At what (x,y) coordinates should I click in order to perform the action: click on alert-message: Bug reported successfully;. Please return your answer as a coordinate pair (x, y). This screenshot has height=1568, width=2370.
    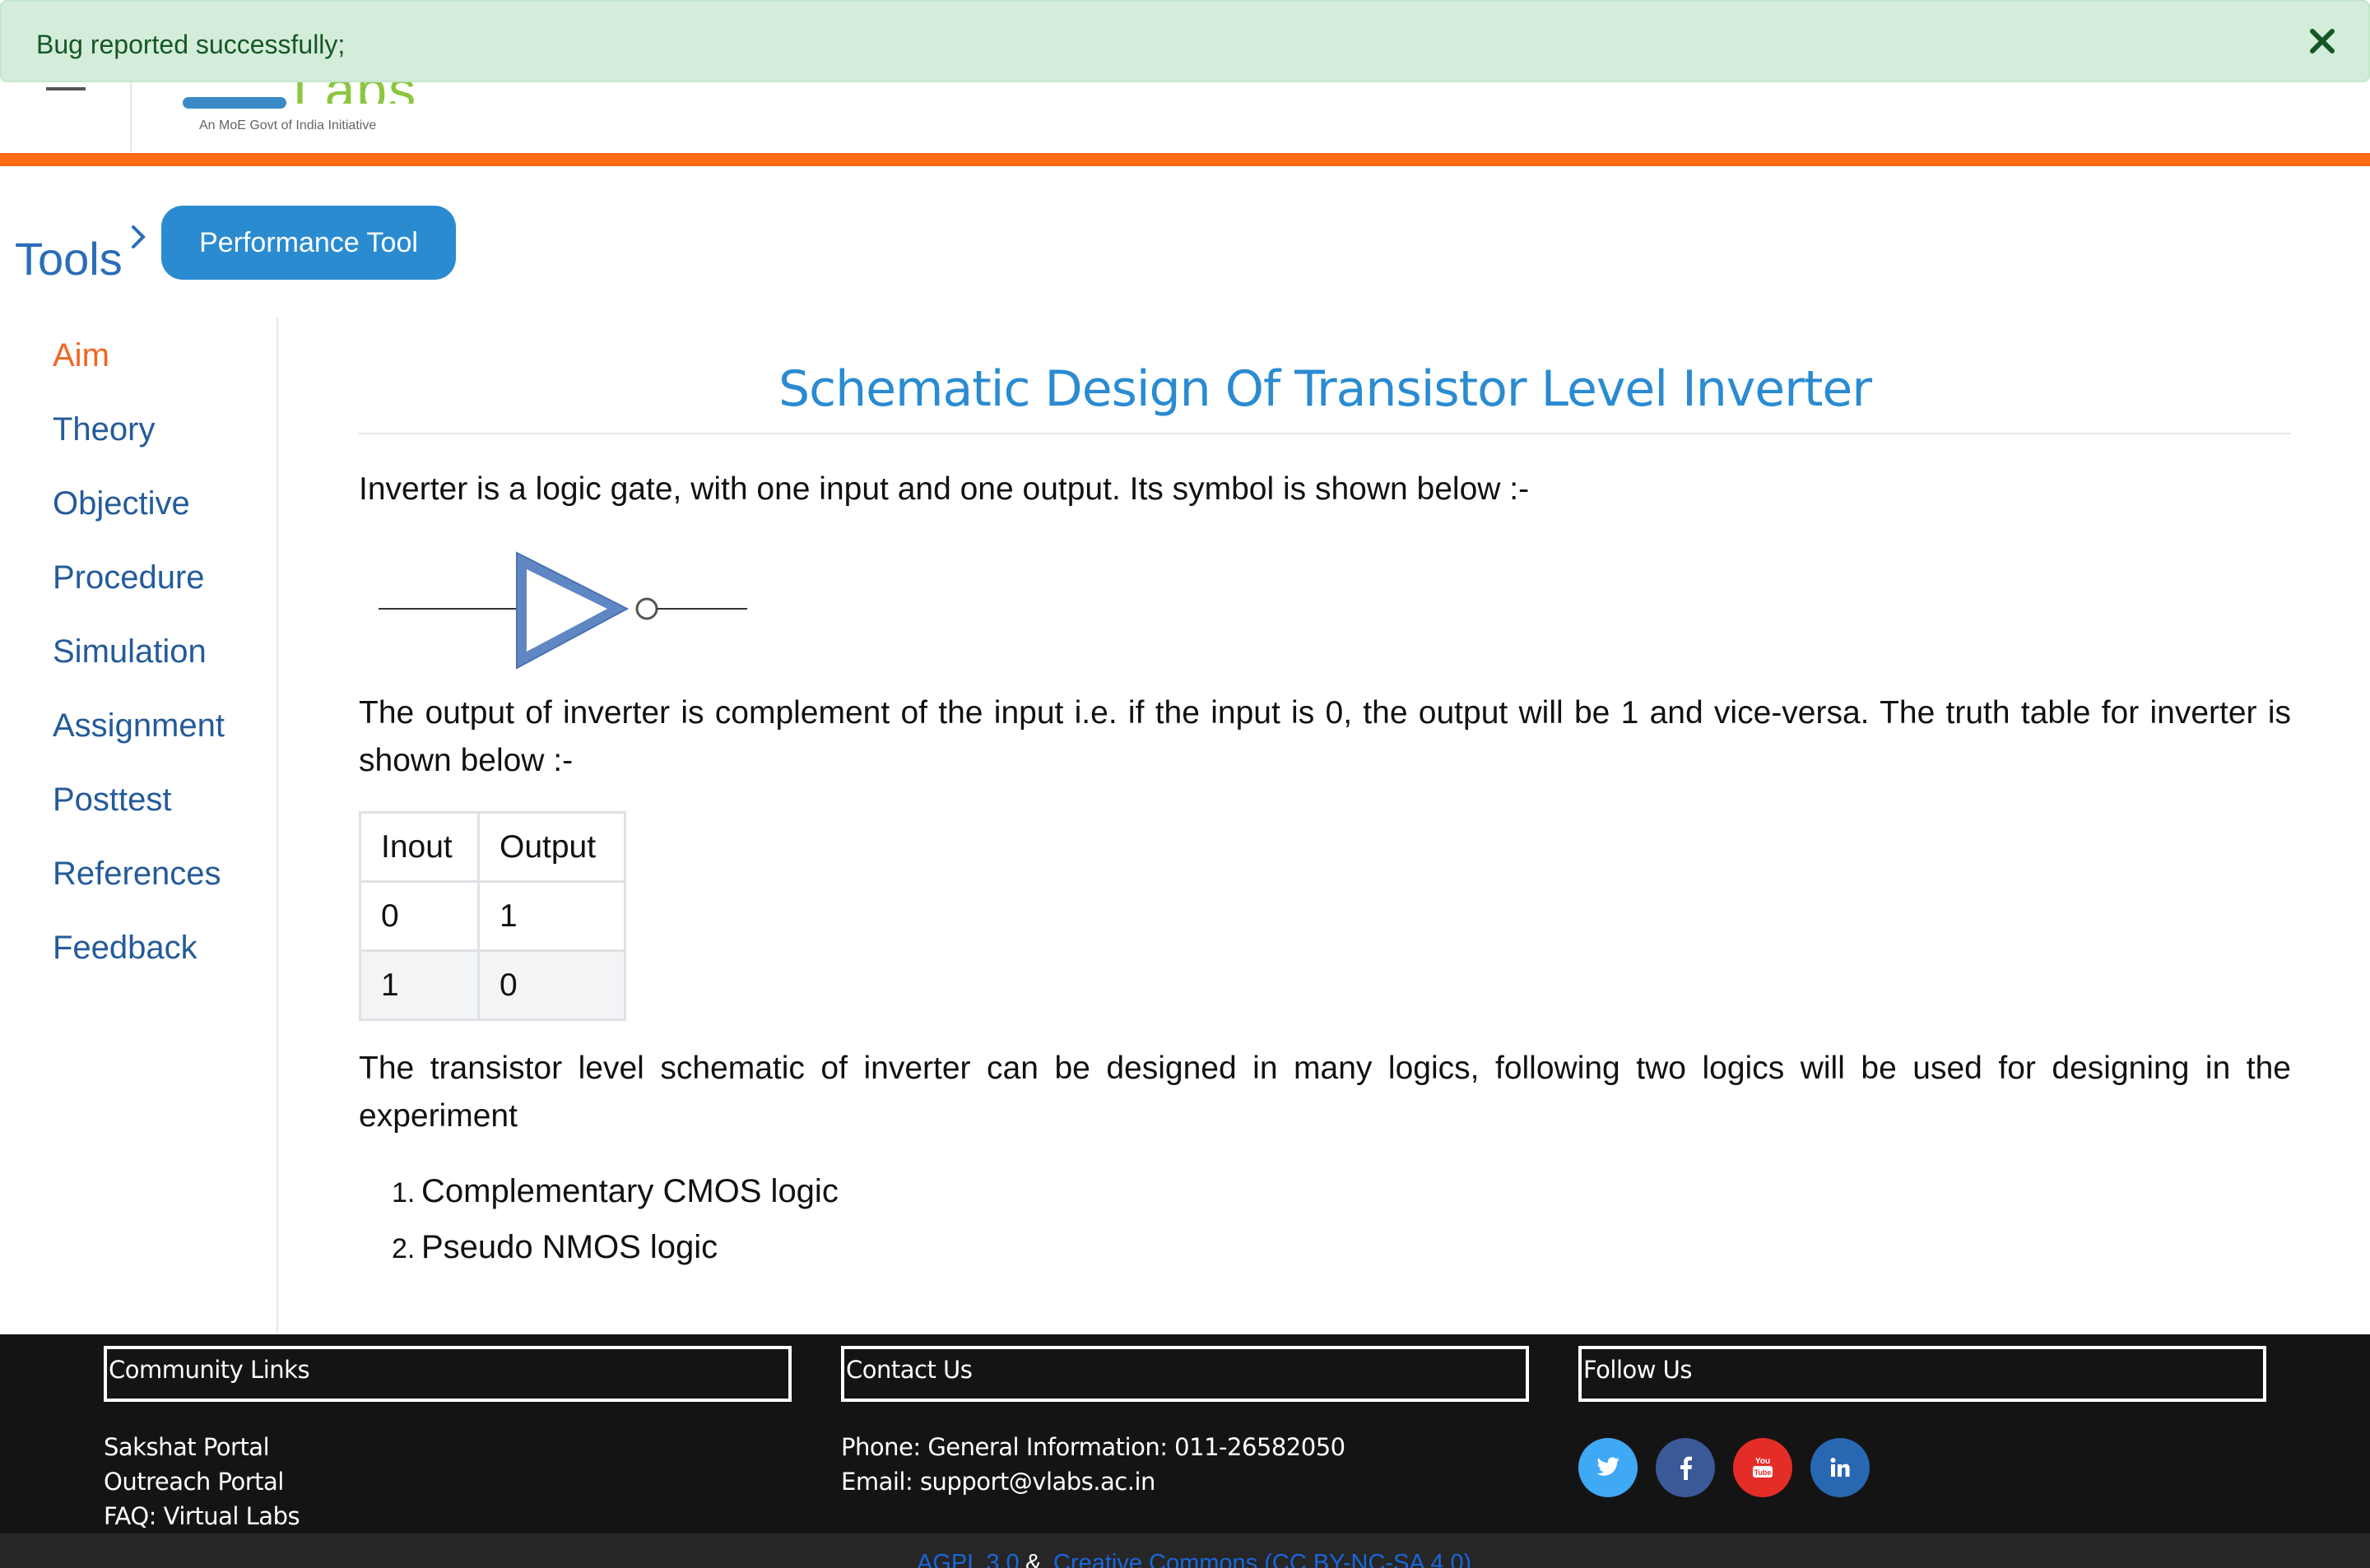
    Looking at the image, I should click on (191, 44).